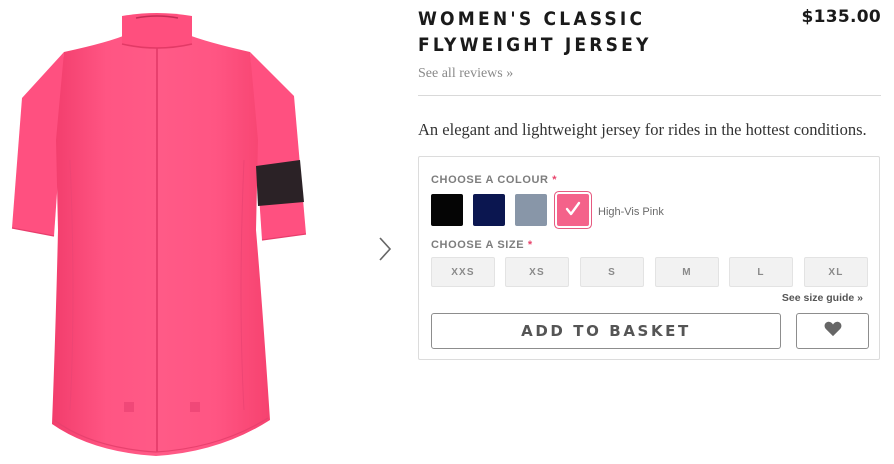 This screenshot has width=894, height=464. Describe the element at coordinates (687, 272) in the screenshot. I see `size-option-m: M` at that location.